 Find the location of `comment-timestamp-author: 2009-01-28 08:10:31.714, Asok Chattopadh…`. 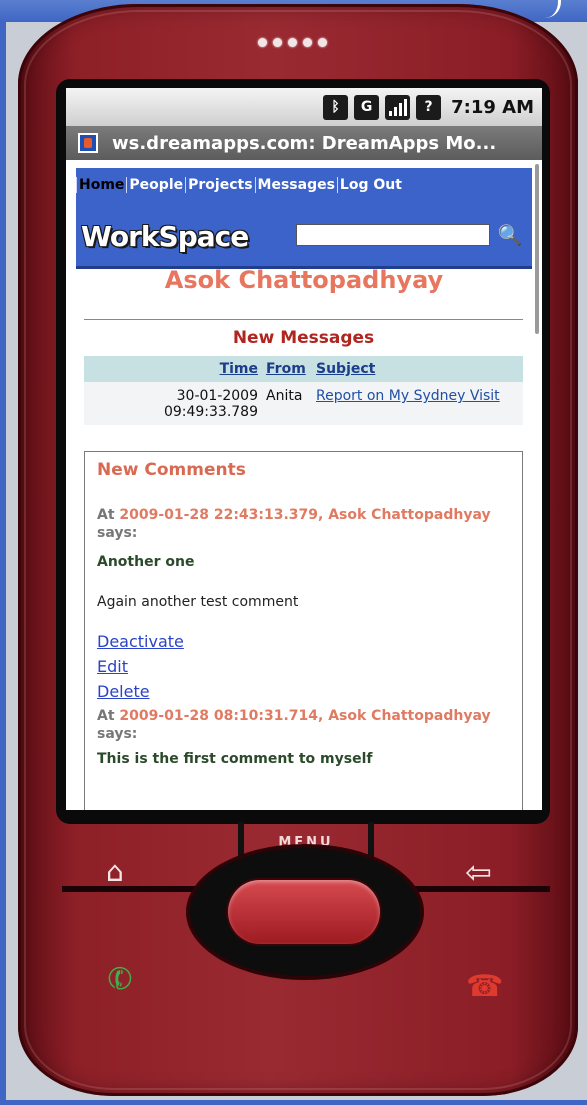

comment-timestamp-author: 2009-01-28 08:10:31.714, Asok Chattopadh… is located at coordinates (305, 716).